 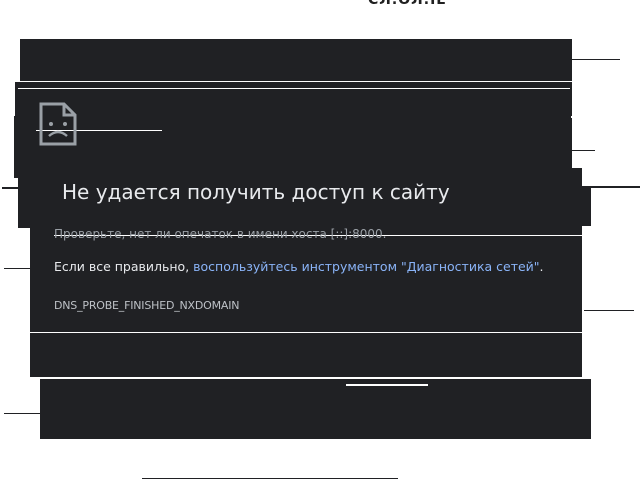 I want to click on partial-top-text: СЛ.ОЛ.ІЕ, so click(x=407, y=4).